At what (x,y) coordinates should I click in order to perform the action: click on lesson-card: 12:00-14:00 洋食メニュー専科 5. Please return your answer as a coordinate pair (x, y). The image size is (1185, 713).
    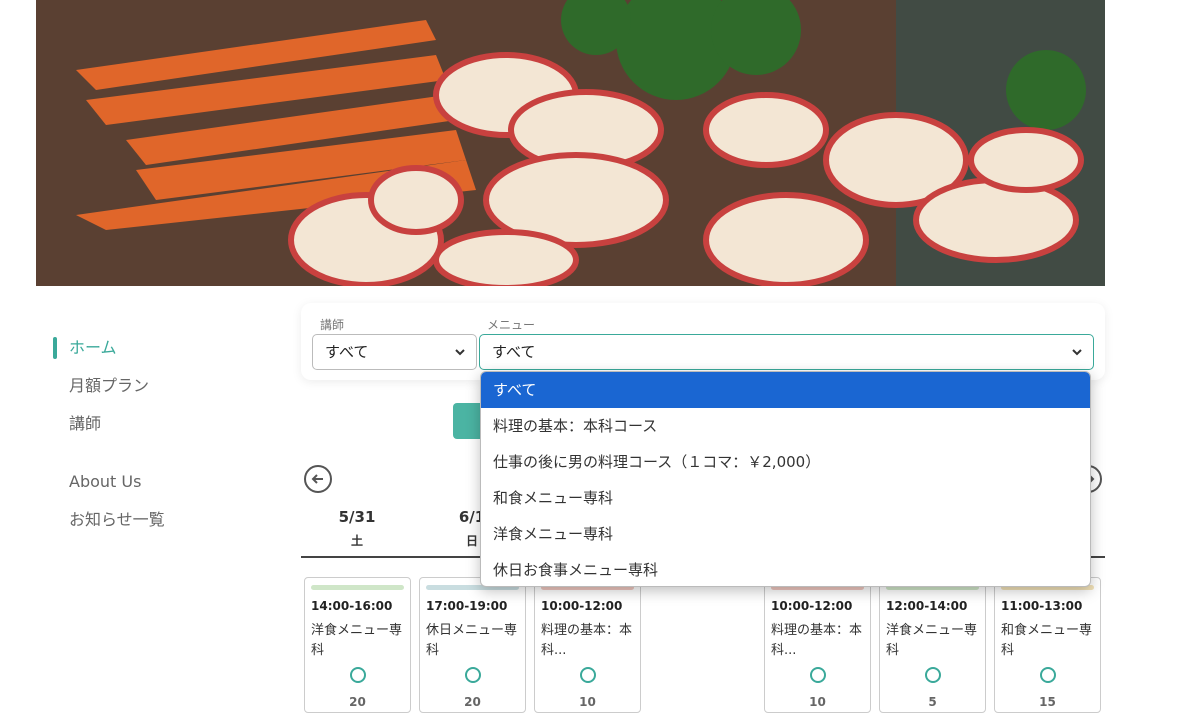
    Looking at the image, I should click on (932, 645).